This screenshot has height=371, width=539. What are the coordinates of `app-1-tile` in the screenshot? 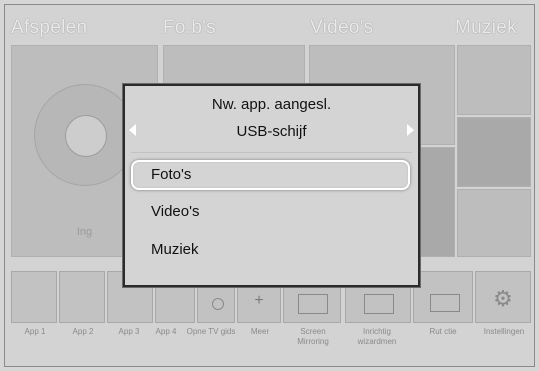 It's located at (34, 297).